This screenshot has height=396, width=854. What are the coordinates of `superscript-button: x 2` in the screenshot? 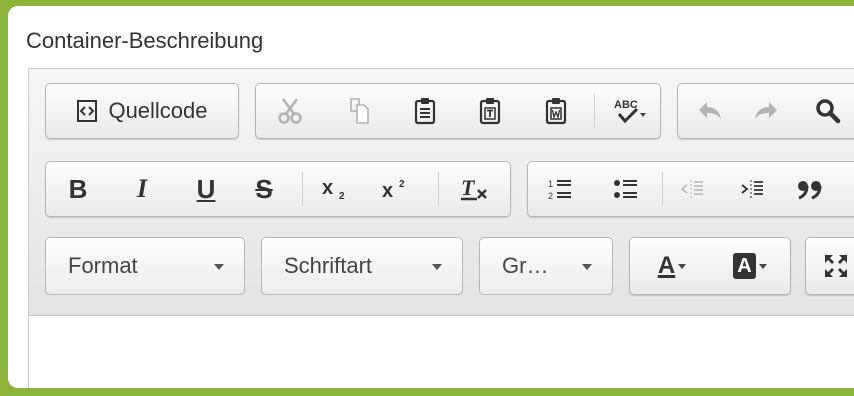 It's located at (396, 189).